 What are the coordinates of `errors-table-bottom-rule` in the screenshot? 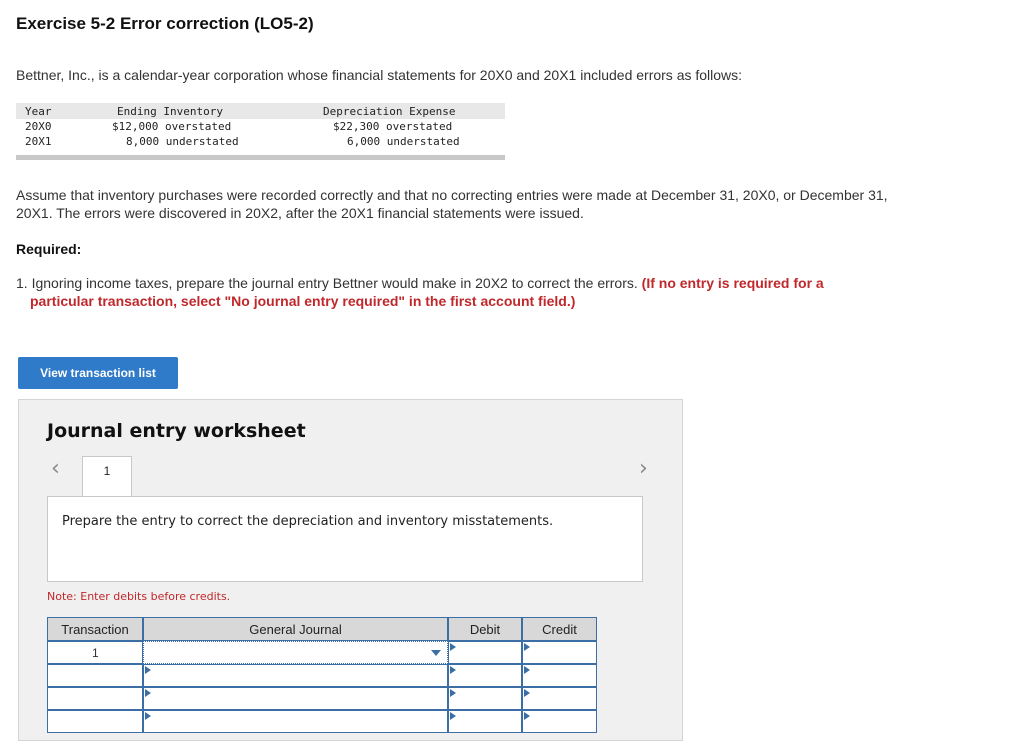 It's located at (260, 157).